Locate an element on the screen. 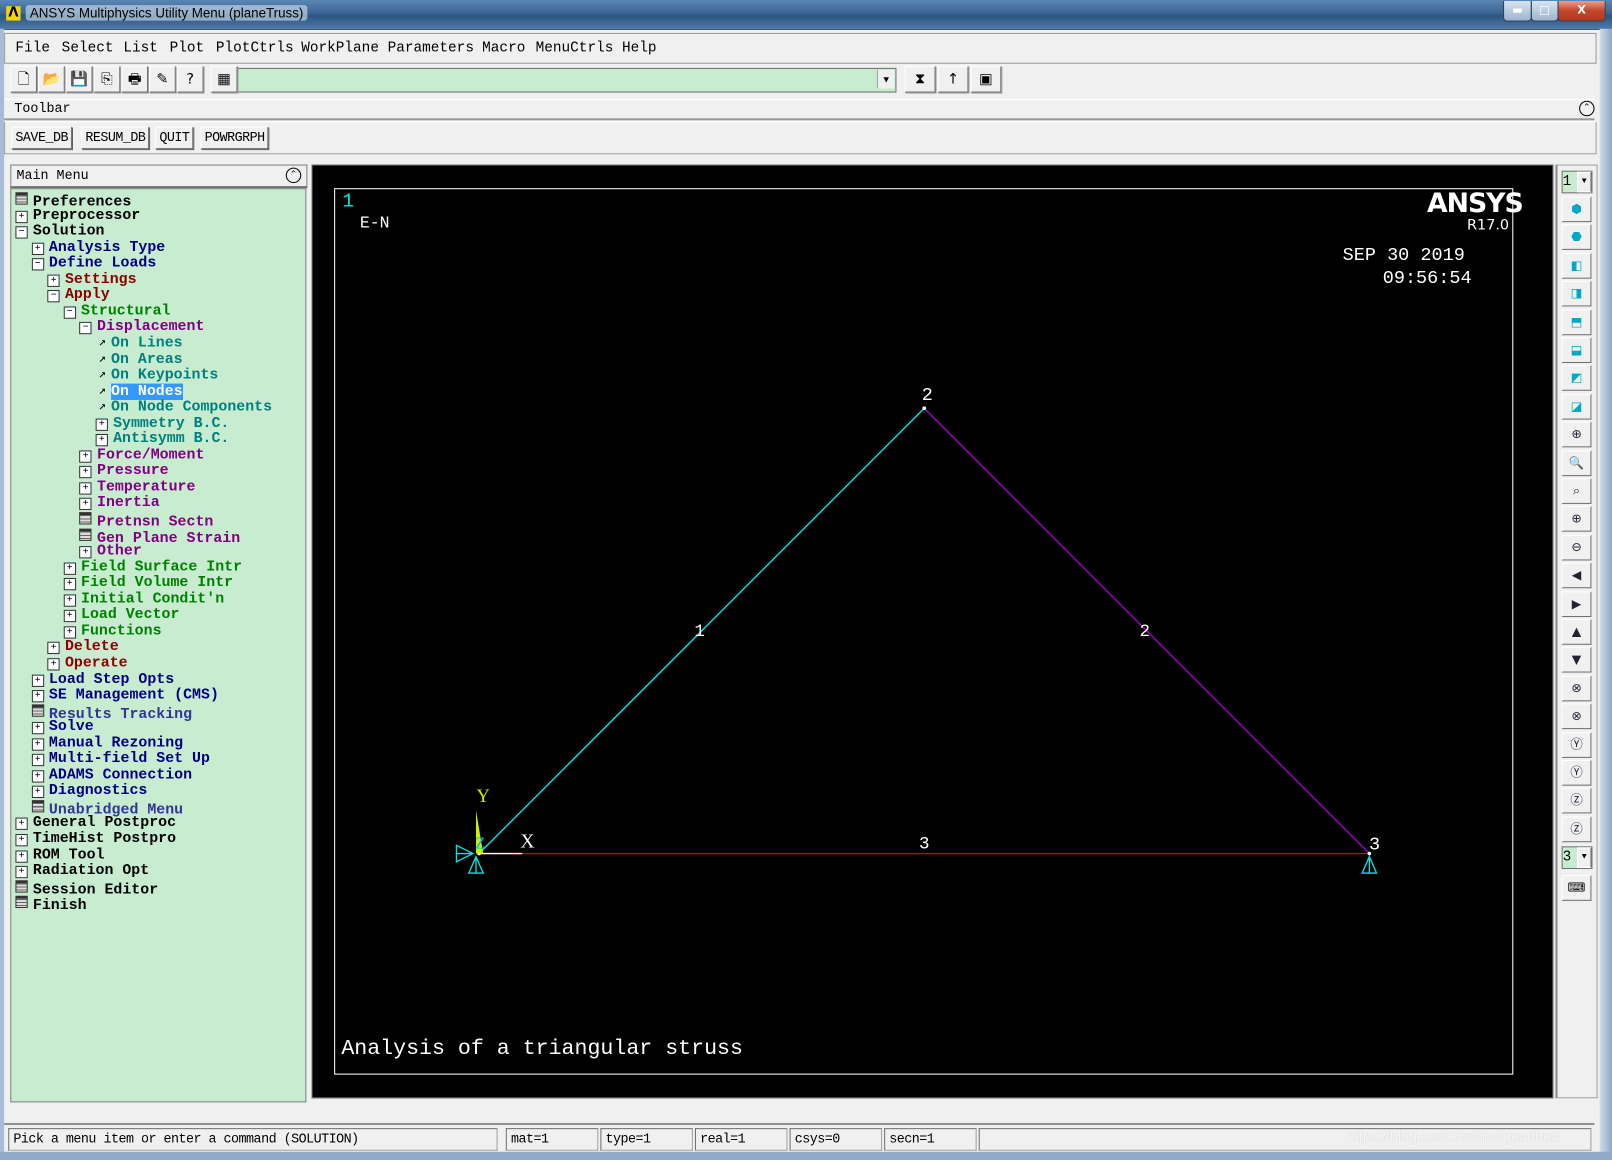 Image resolution: width=1612 pixels, height=1160 pixels. pan-up-button: ▲ is located at coordinates (1576, 632).